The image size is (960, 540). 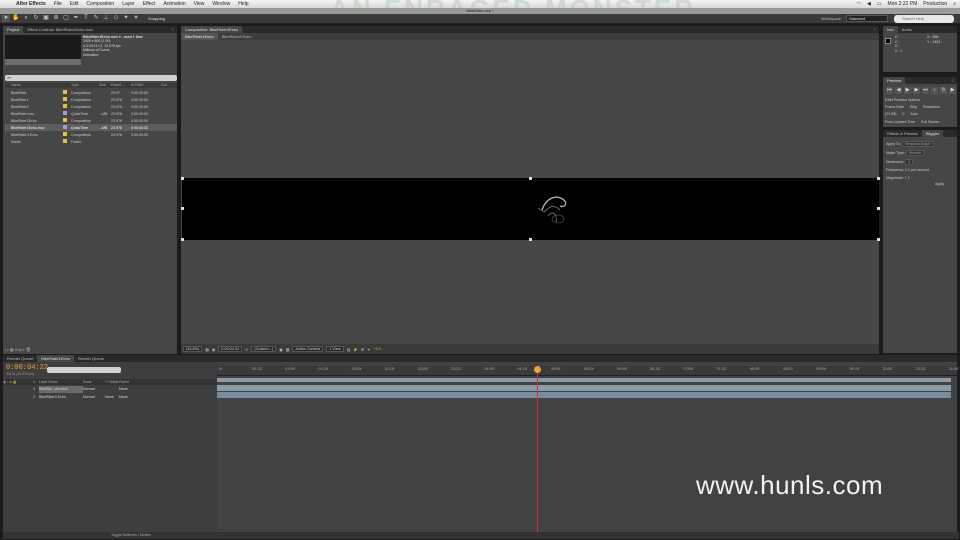 What do you see at coordinates (58, 4) in the screenshot?
I see `menu-file: File` at bounding box center [58, 4].